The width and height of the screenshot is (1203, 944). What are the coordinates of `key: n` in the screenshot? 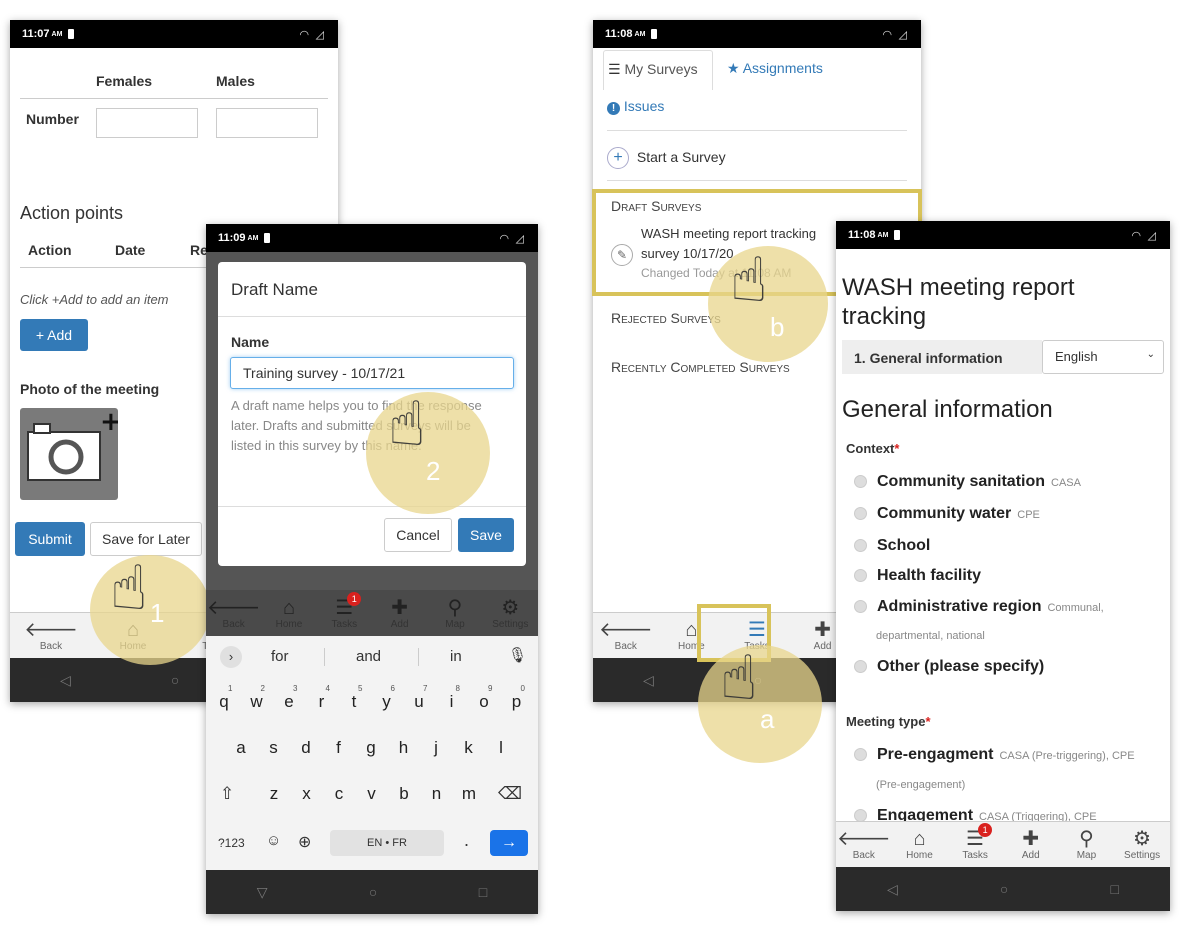 It's located at (437, 794).